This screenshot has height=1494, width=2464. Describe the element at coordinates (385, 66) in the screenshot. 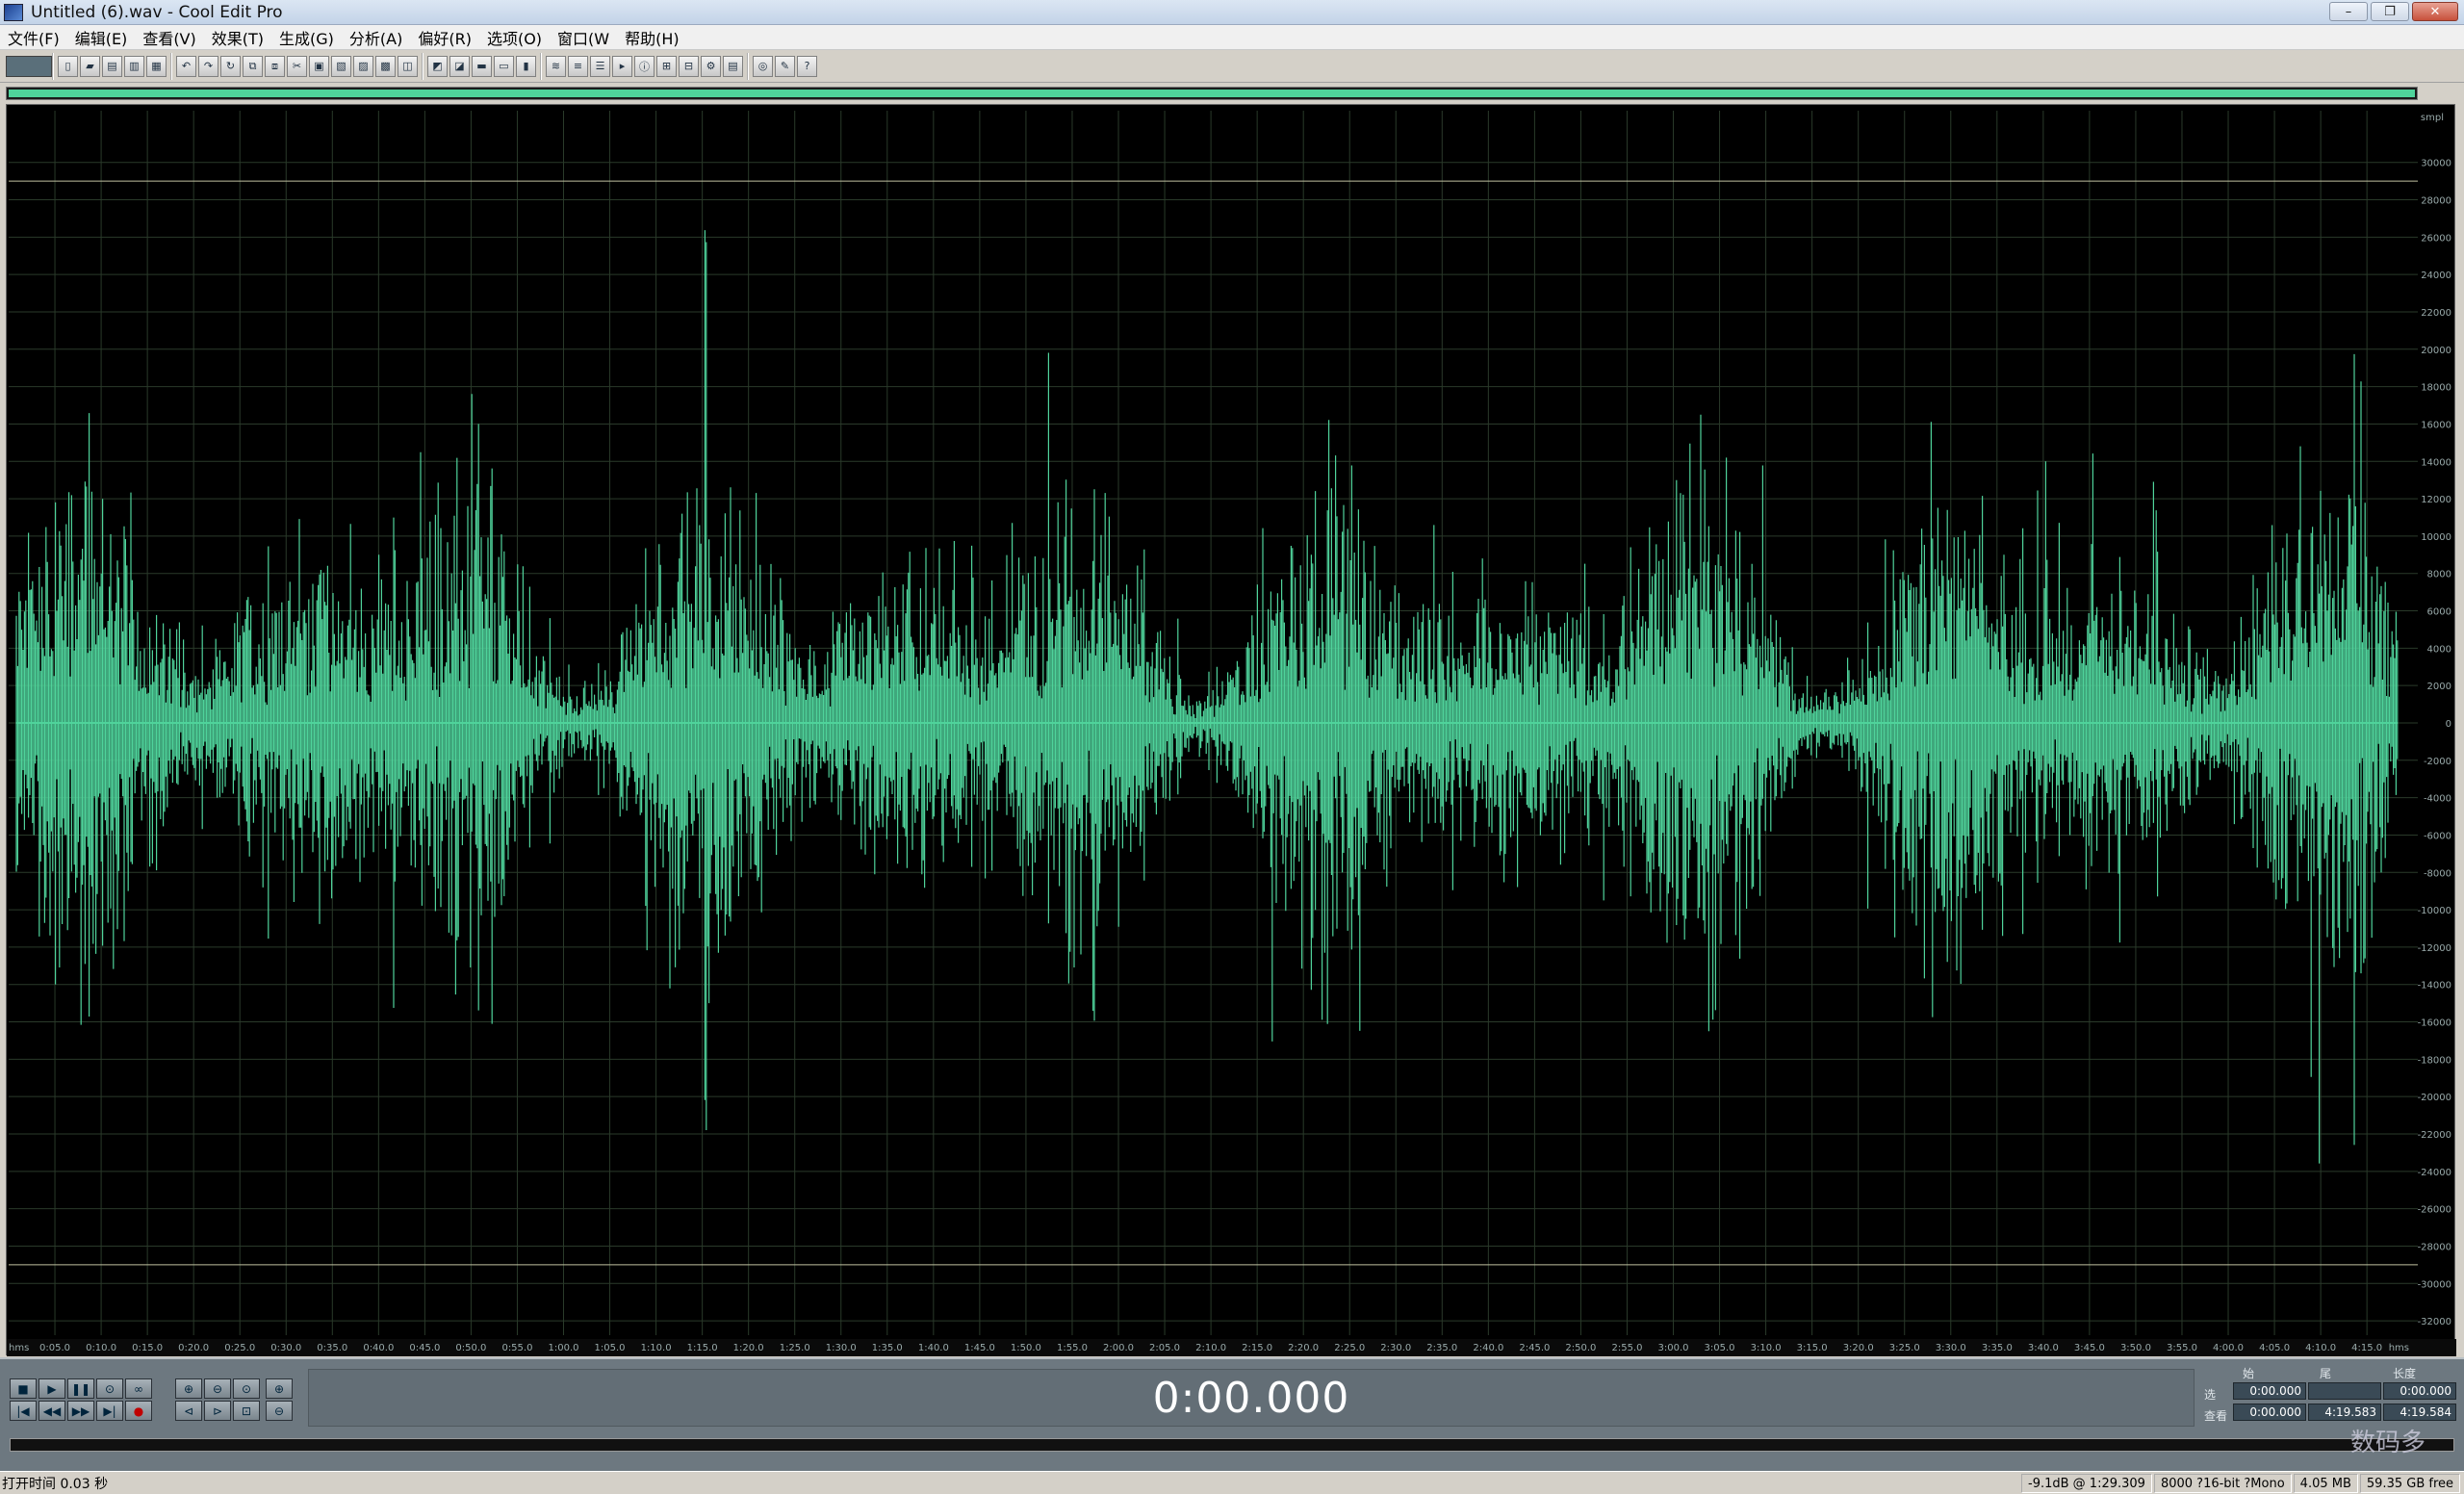

I see `trim-icon: ▩` at that location.